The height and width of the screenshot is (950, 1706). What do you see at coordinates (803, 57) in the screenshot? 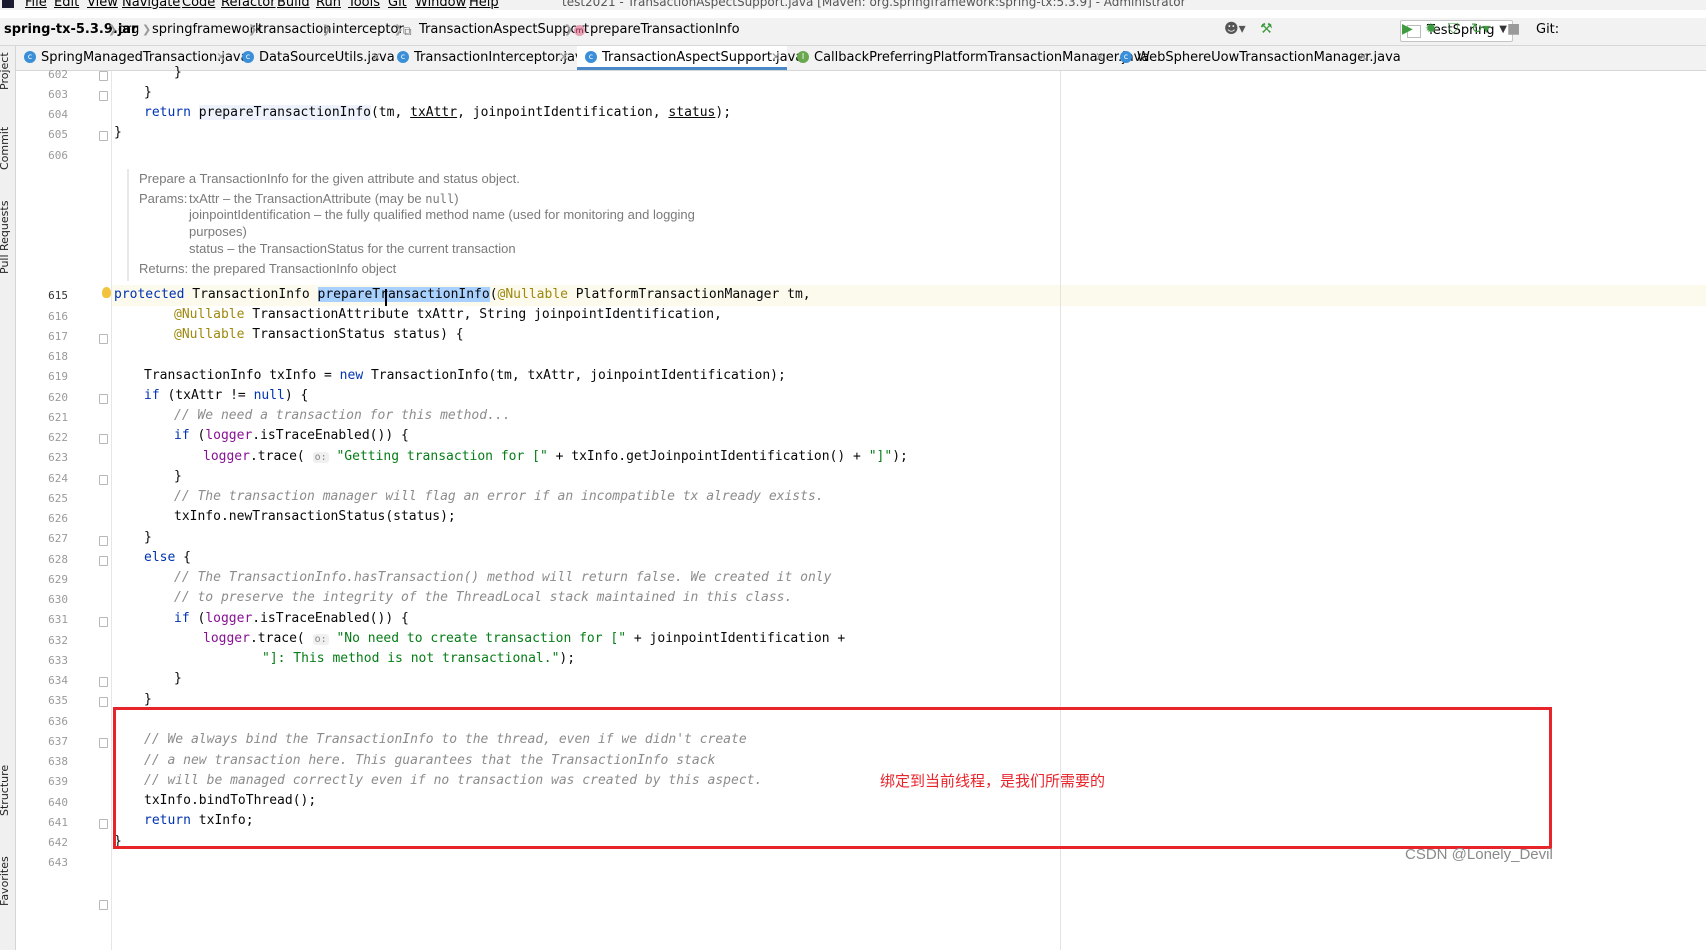
I see `interface-icon: I` at bounding box center [803, 57].